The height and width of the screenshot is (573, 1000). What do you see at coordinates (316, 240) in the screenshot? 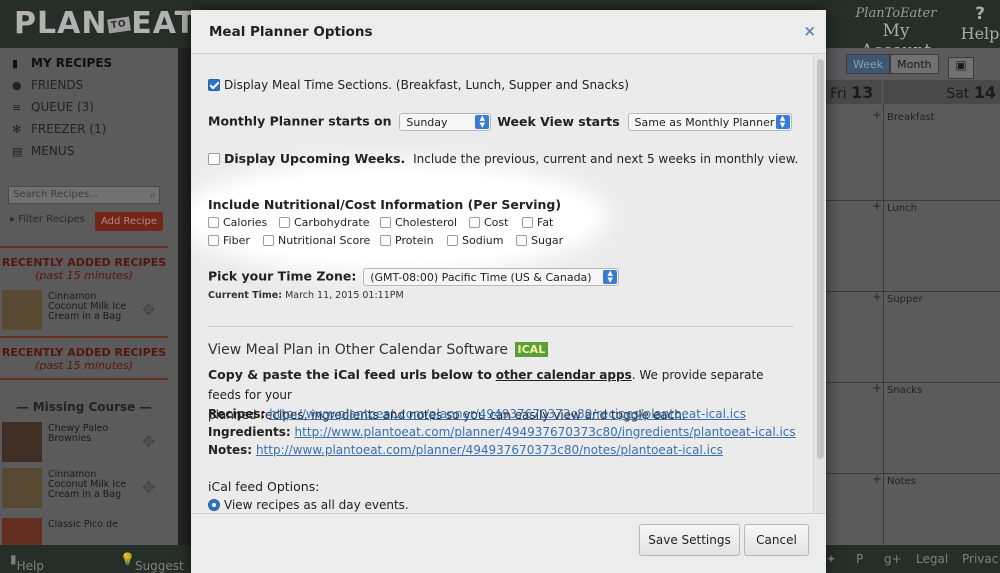
I see `option-nutritional-score: Nutritional Score` at bounding box center [316, 240].